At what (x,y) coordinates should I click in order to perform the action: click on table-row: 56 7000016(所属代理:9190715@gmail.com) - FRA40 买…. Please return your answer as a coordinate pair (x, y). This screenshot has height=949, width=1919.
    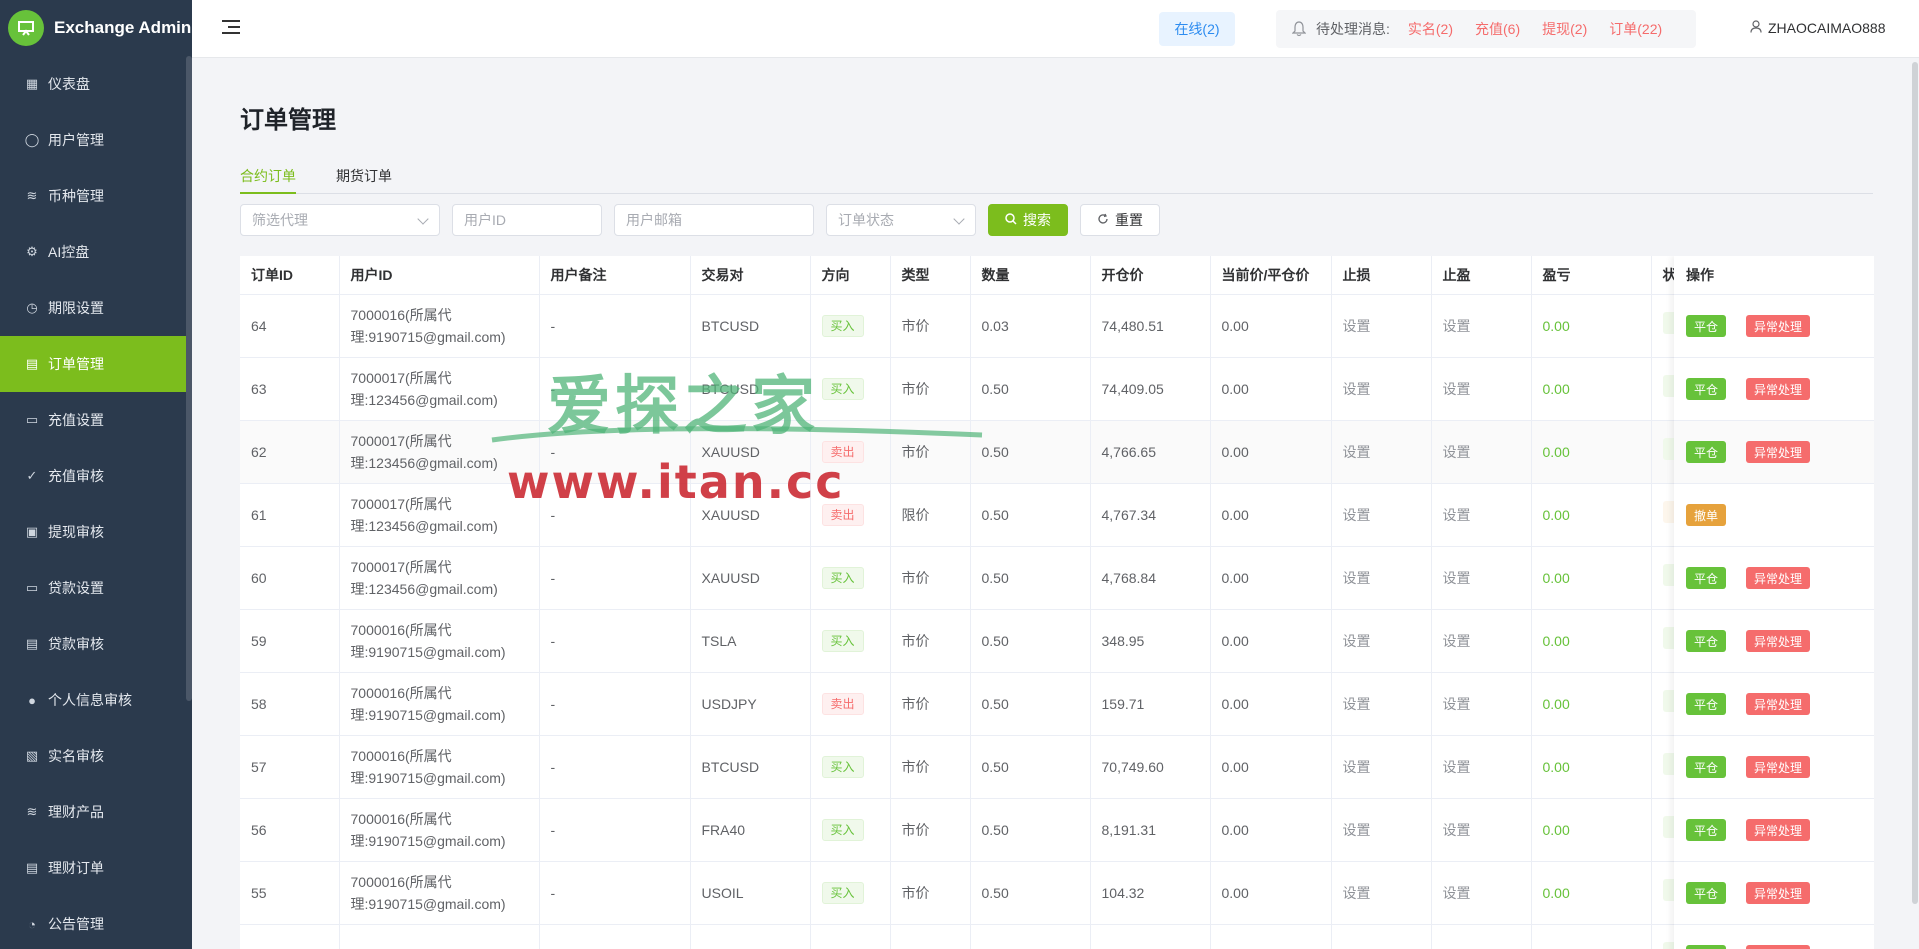
    Looking at the image, I should click on (1057, 830).